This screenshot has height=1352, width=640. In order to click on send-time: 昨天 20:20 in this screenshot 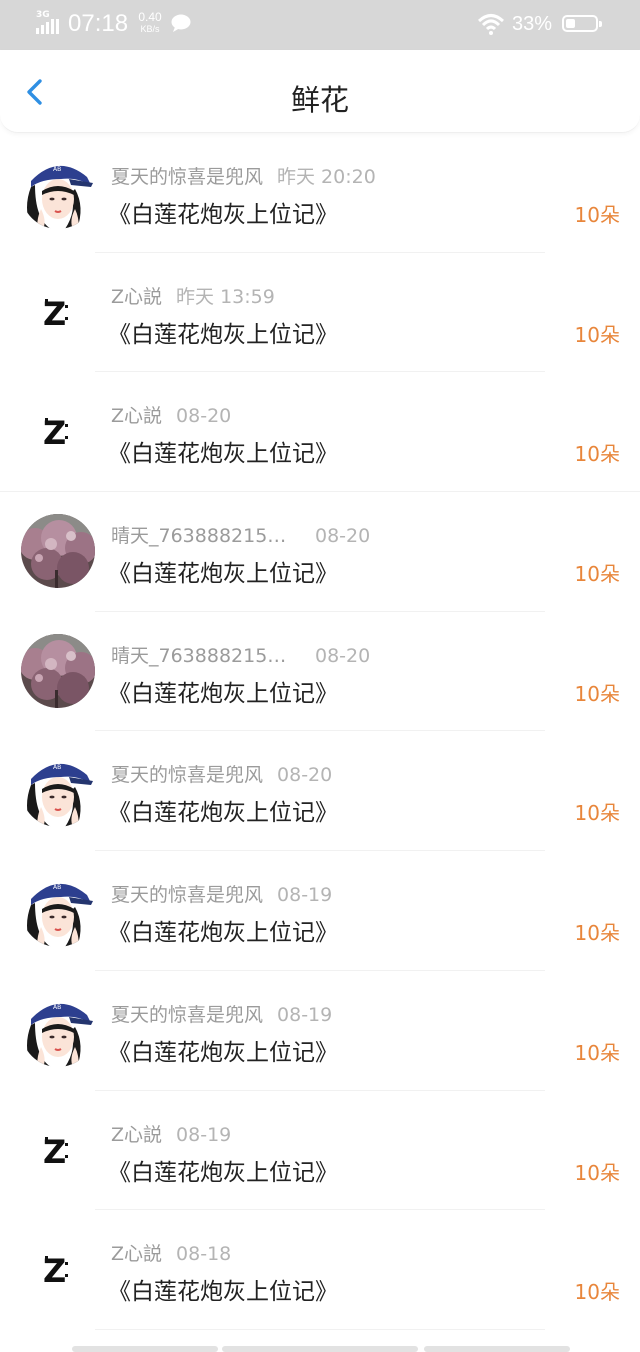, I will do `click(326, 177)`.